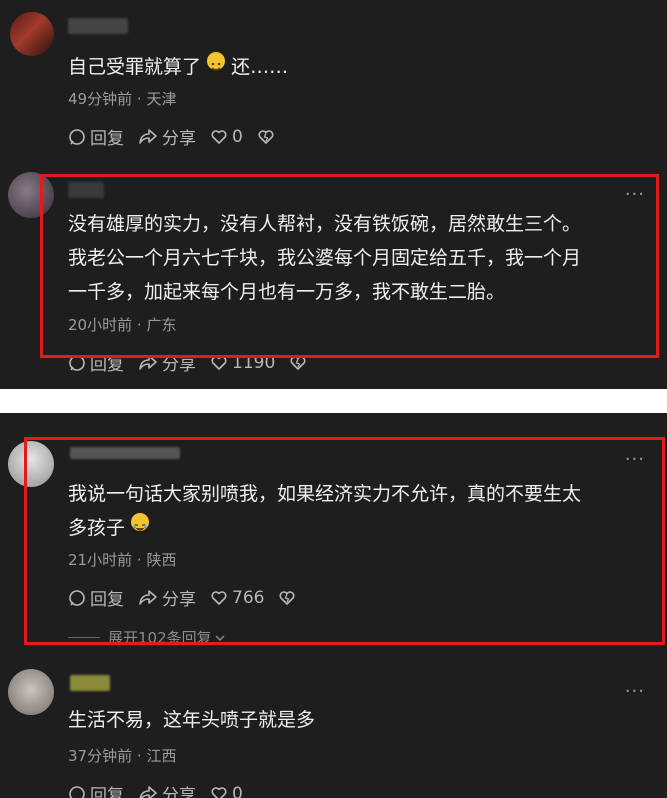  I want to click on comment-line: 生活不易，这年头喷子就是多, so click(192, 720).